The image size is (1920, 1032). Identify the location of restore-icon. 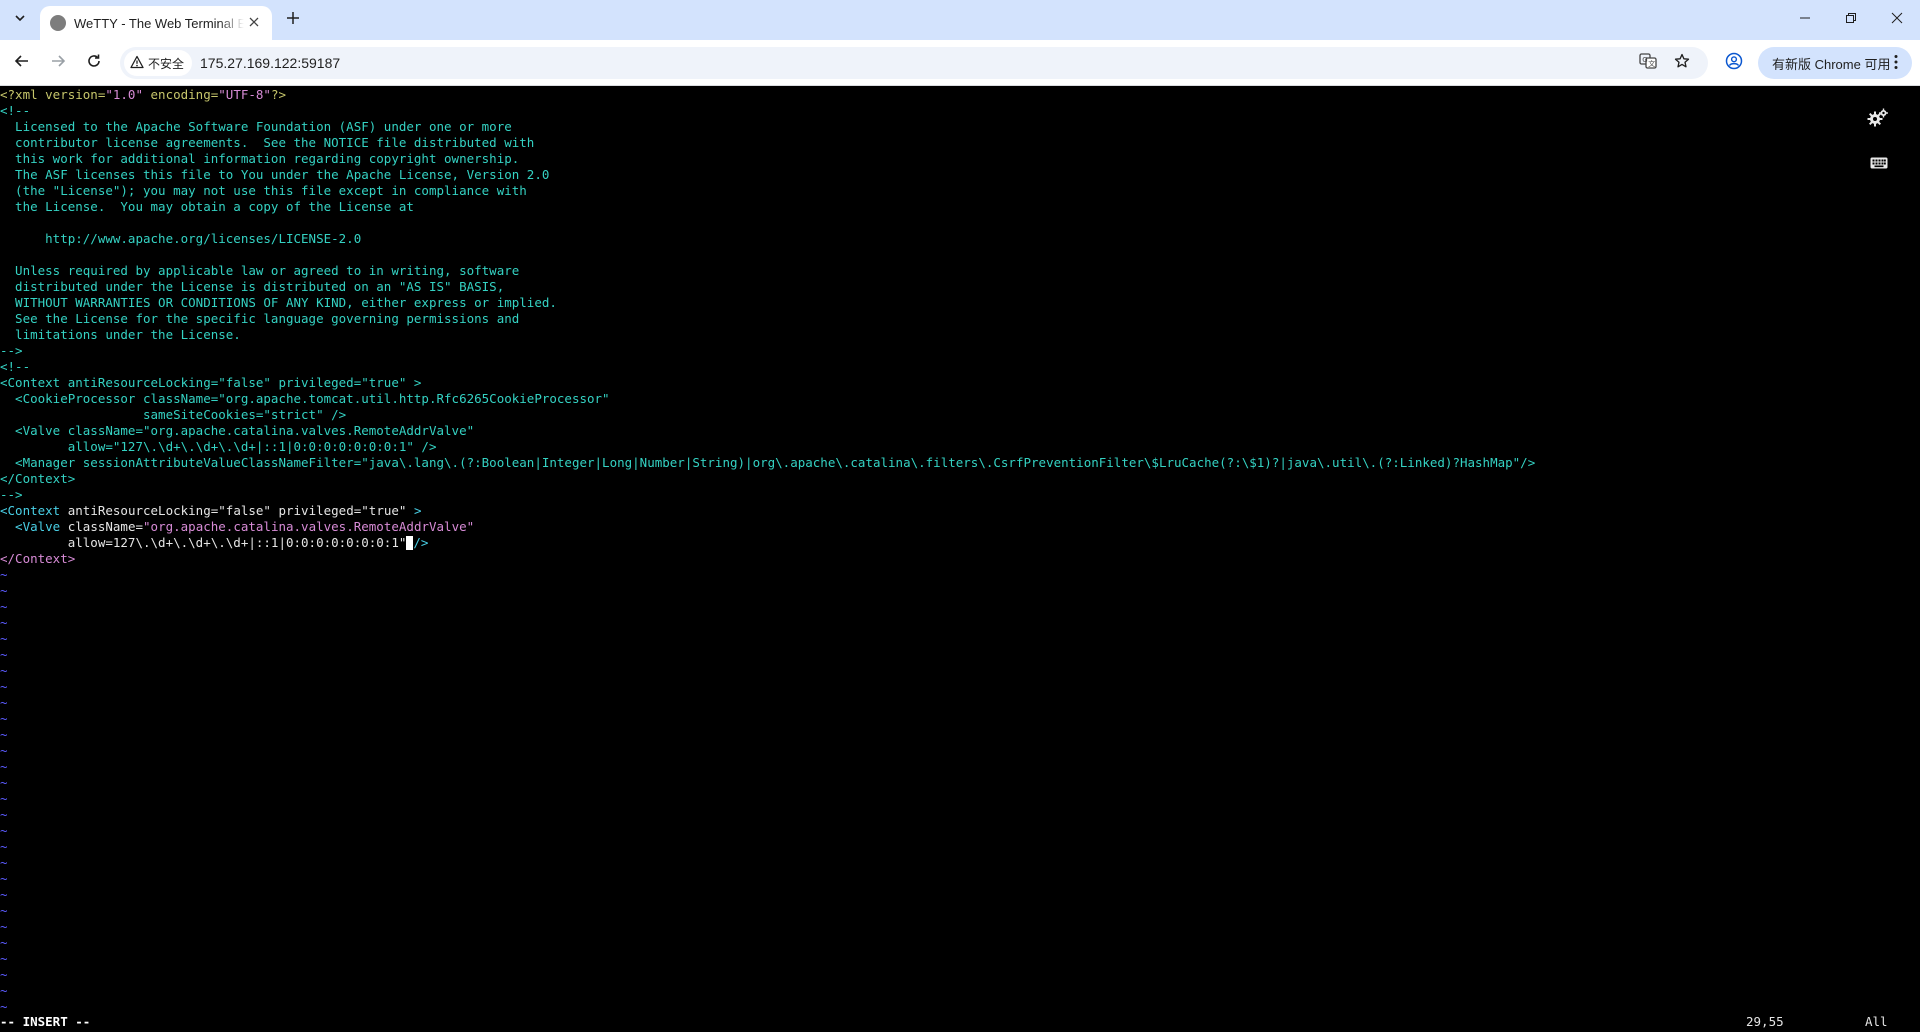
(1851, 20).